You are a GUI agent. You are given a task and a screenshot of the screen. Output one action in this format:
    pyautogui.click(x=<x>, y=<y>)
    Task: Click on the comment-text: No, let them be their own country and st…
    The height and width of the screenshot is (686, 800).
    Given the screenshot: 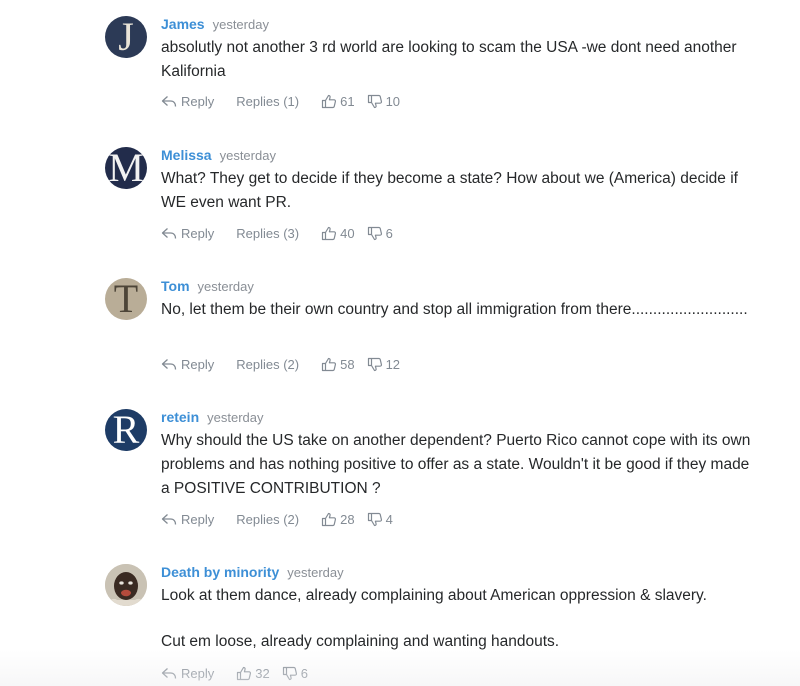 What is the action you would take?
    pyautogui.click(x=454, y=309)
    